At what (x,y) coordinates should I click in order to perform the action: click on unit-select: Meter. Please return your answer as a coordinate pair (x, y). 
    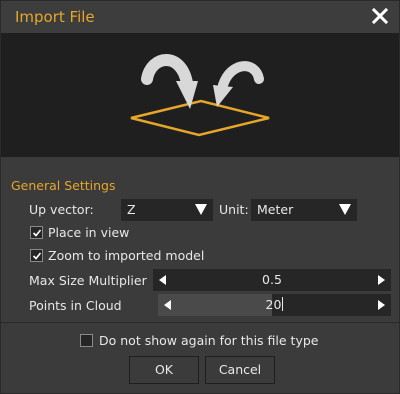
    Looking at the image, I should click on (304, 210).